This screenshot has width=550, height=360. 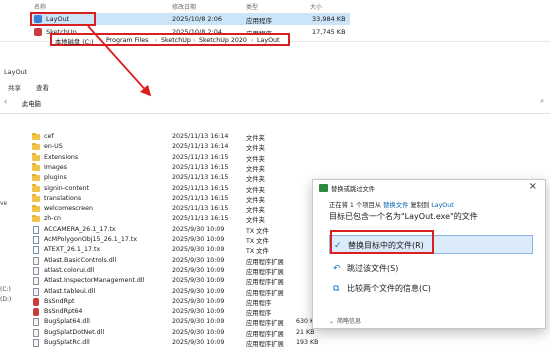 What do you see at coordinates (176, 40) in the screenshot?
I see `breadcrumb-sketchup: SketchUp` at bounding box center [176, 40].